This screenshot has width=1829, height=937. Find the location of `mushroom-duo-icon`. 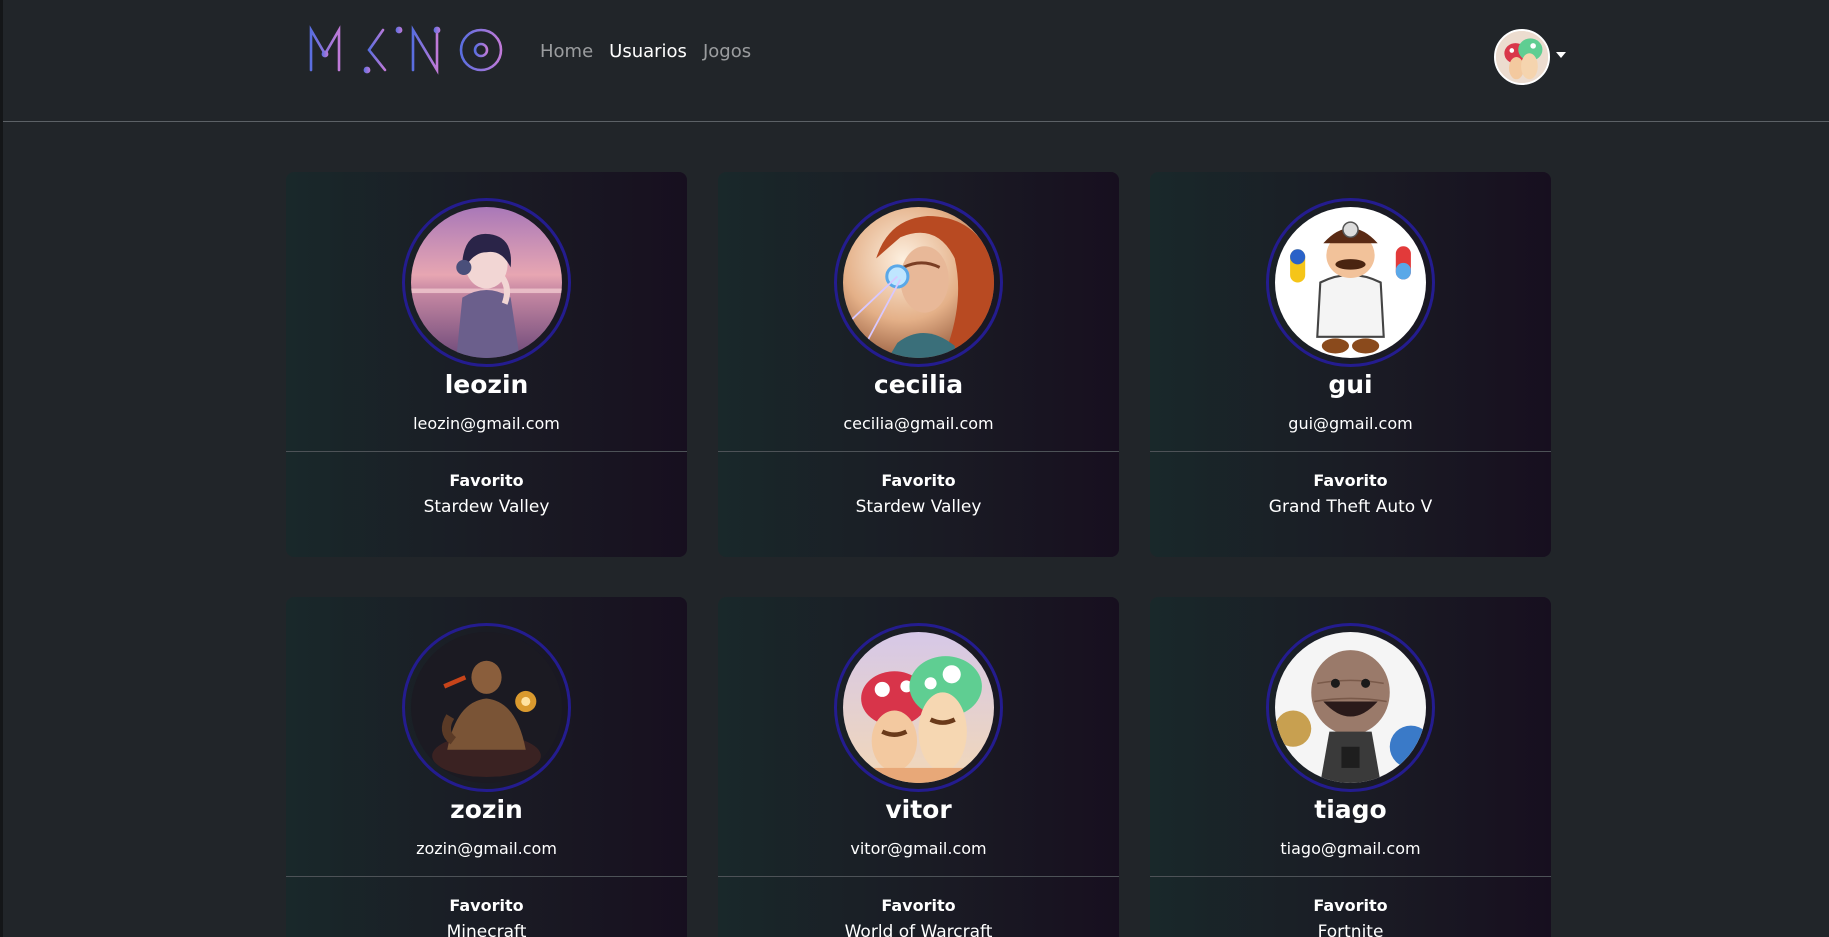

mushroom-duo-icon is located at coordinates (918, 707).